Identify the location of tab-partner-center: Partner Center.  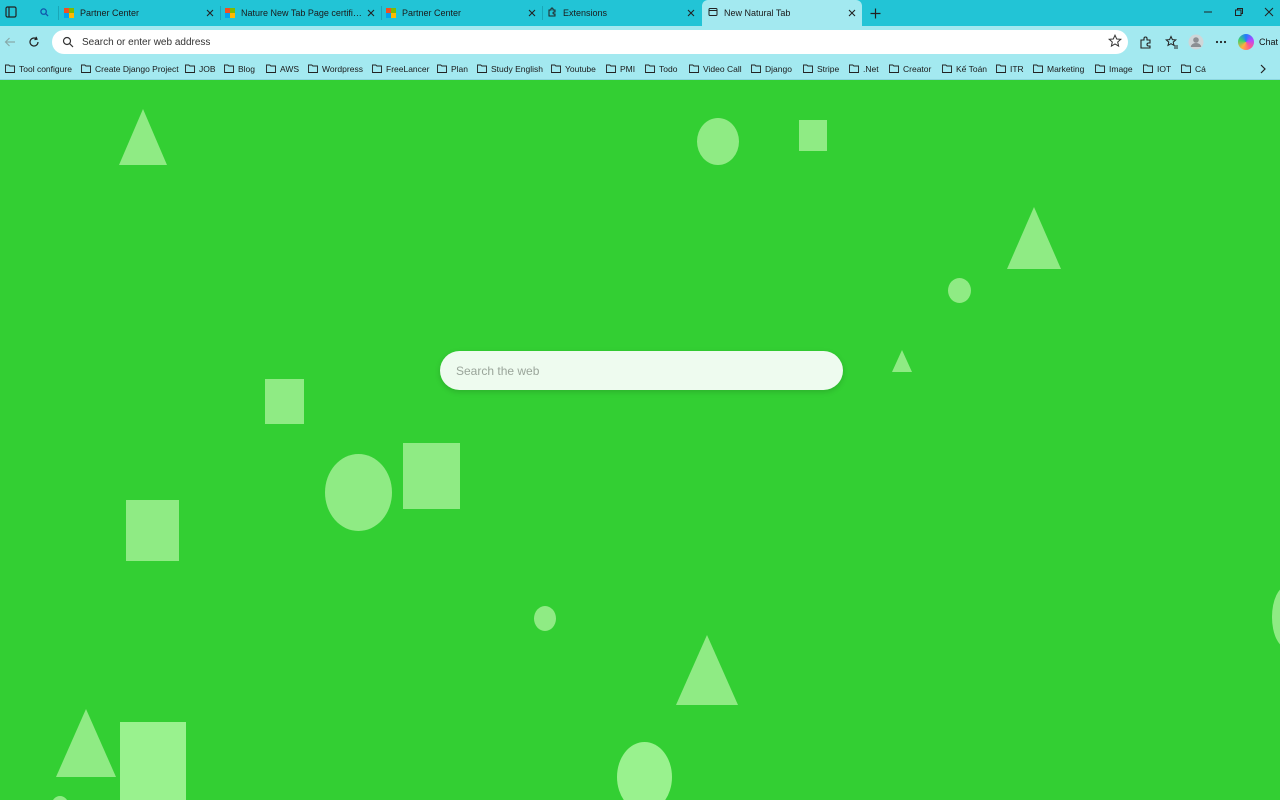
(140, 13).